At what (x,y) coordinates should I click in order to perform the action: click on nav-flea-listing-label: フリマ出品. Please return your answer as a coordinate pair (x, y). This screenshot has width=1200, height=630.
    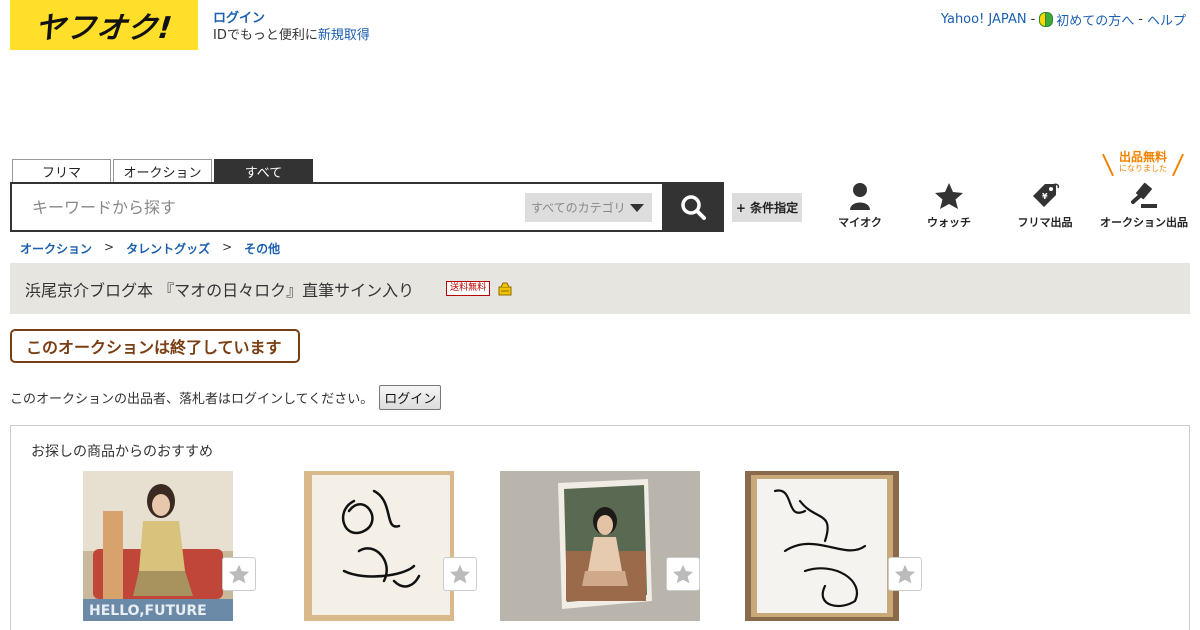
    Looking at the image, I should click on (1045, 222).